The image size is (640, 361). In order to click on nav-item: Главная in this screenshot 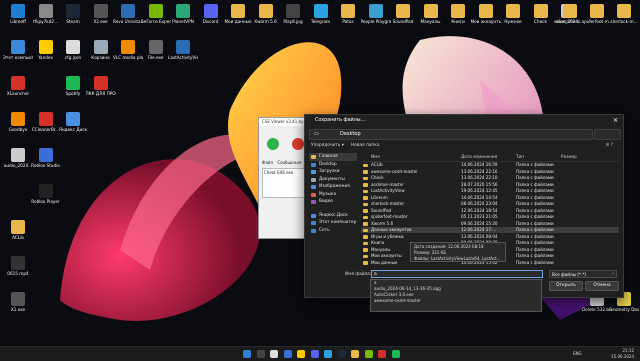, I will do `click(333, 157)`.